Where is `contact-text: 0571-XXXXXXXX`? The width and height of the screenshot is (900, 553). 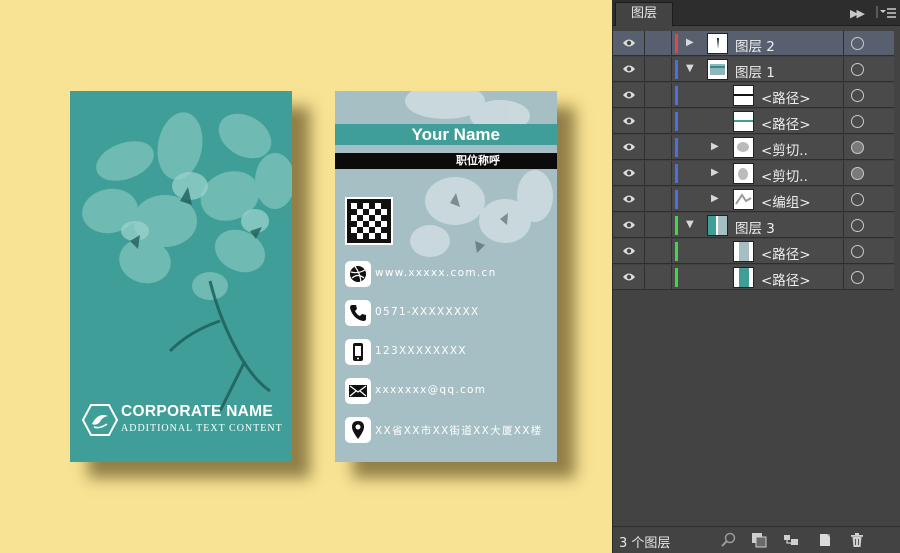
contact-text: 0571-XXXXXXXX is located at coordinates (427, 312).